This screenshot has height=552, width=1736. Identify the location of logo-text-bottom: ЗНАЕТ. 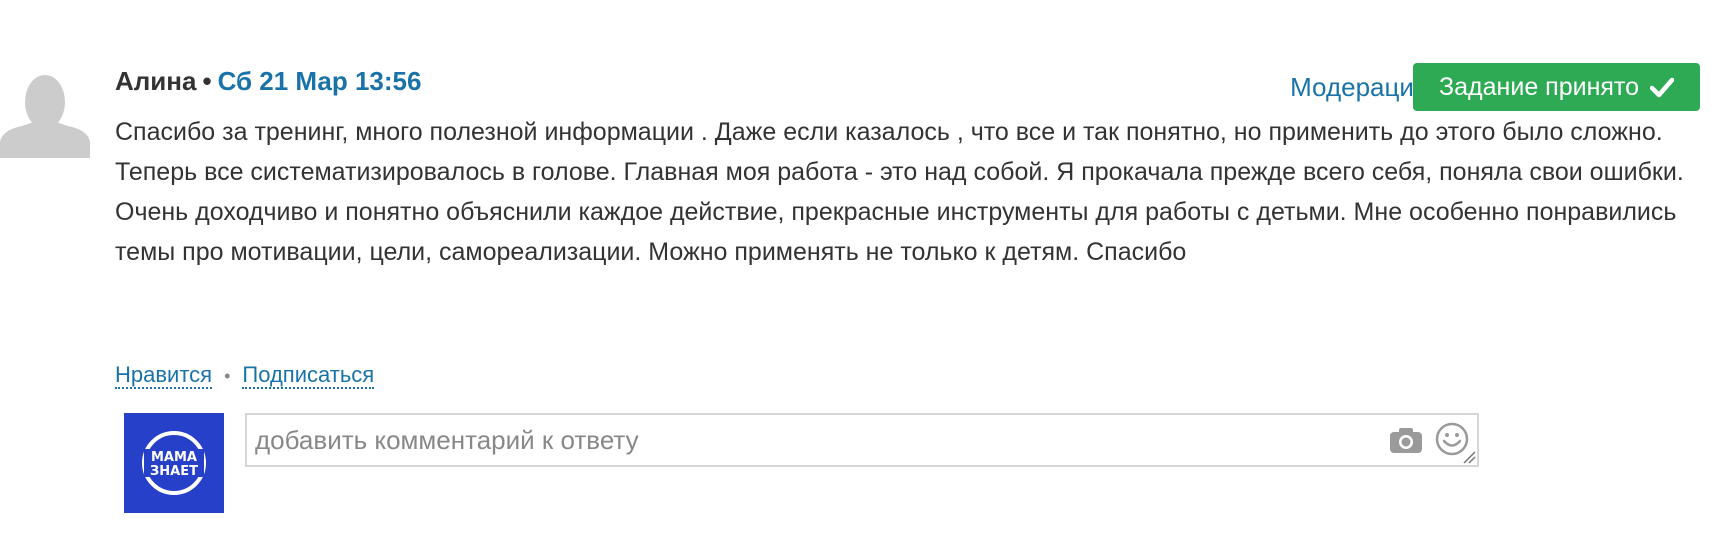
(174, 471).